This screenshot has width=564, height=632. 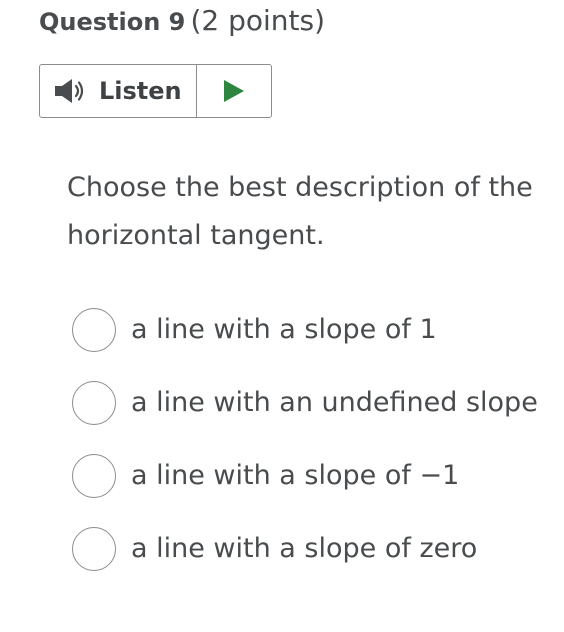 I want to click on answer-option: a line with a slope of −1, so click(x=305, y=475).